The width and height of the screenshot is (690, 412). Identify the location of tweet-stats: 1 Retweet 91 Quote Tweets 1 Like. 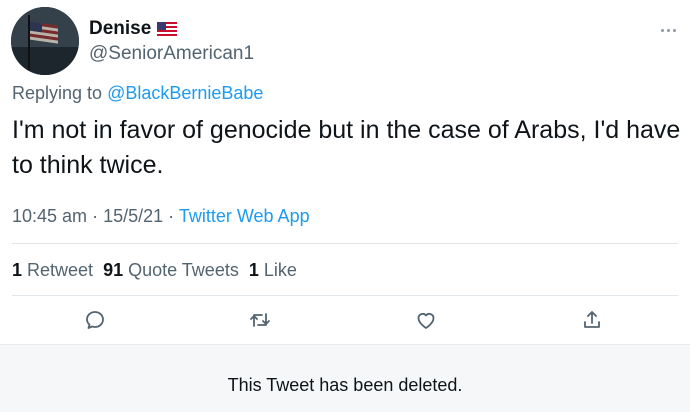
(159, 270).